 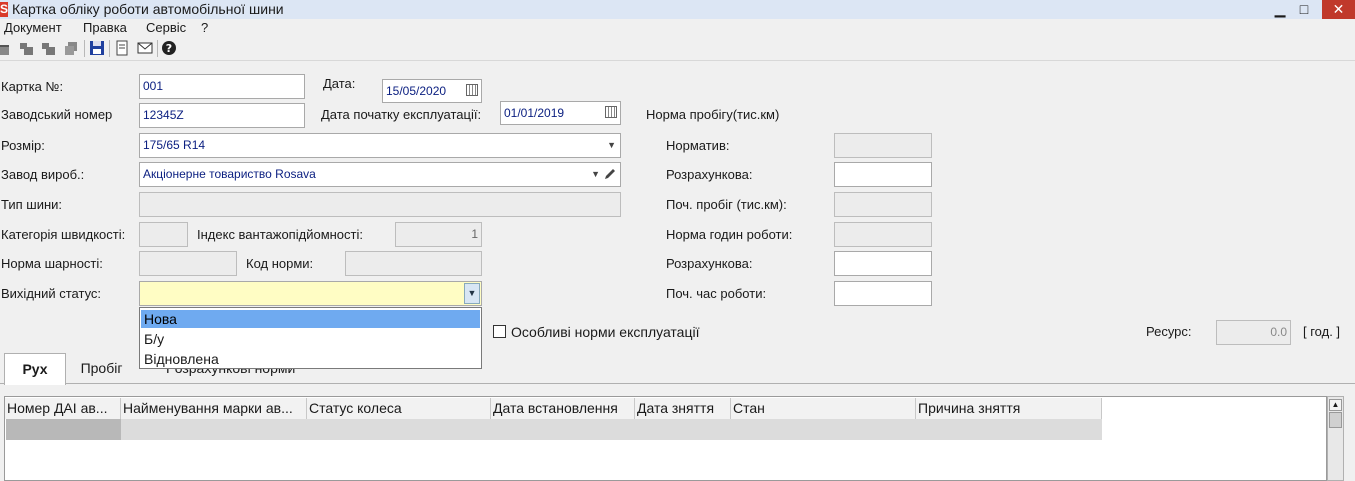 I want to click on resource-unit-label: [ год. ], so click(x=1322, y=331).